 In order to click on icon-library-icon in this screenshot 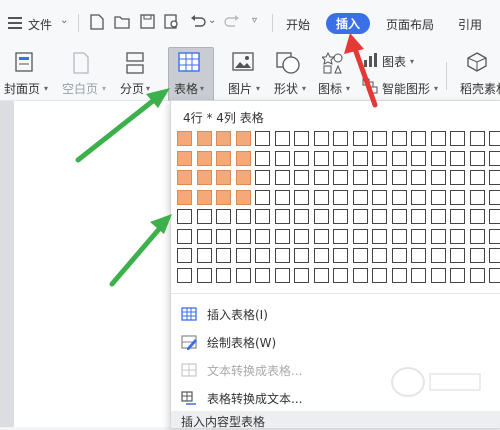, I will do `click(332, 64)`.